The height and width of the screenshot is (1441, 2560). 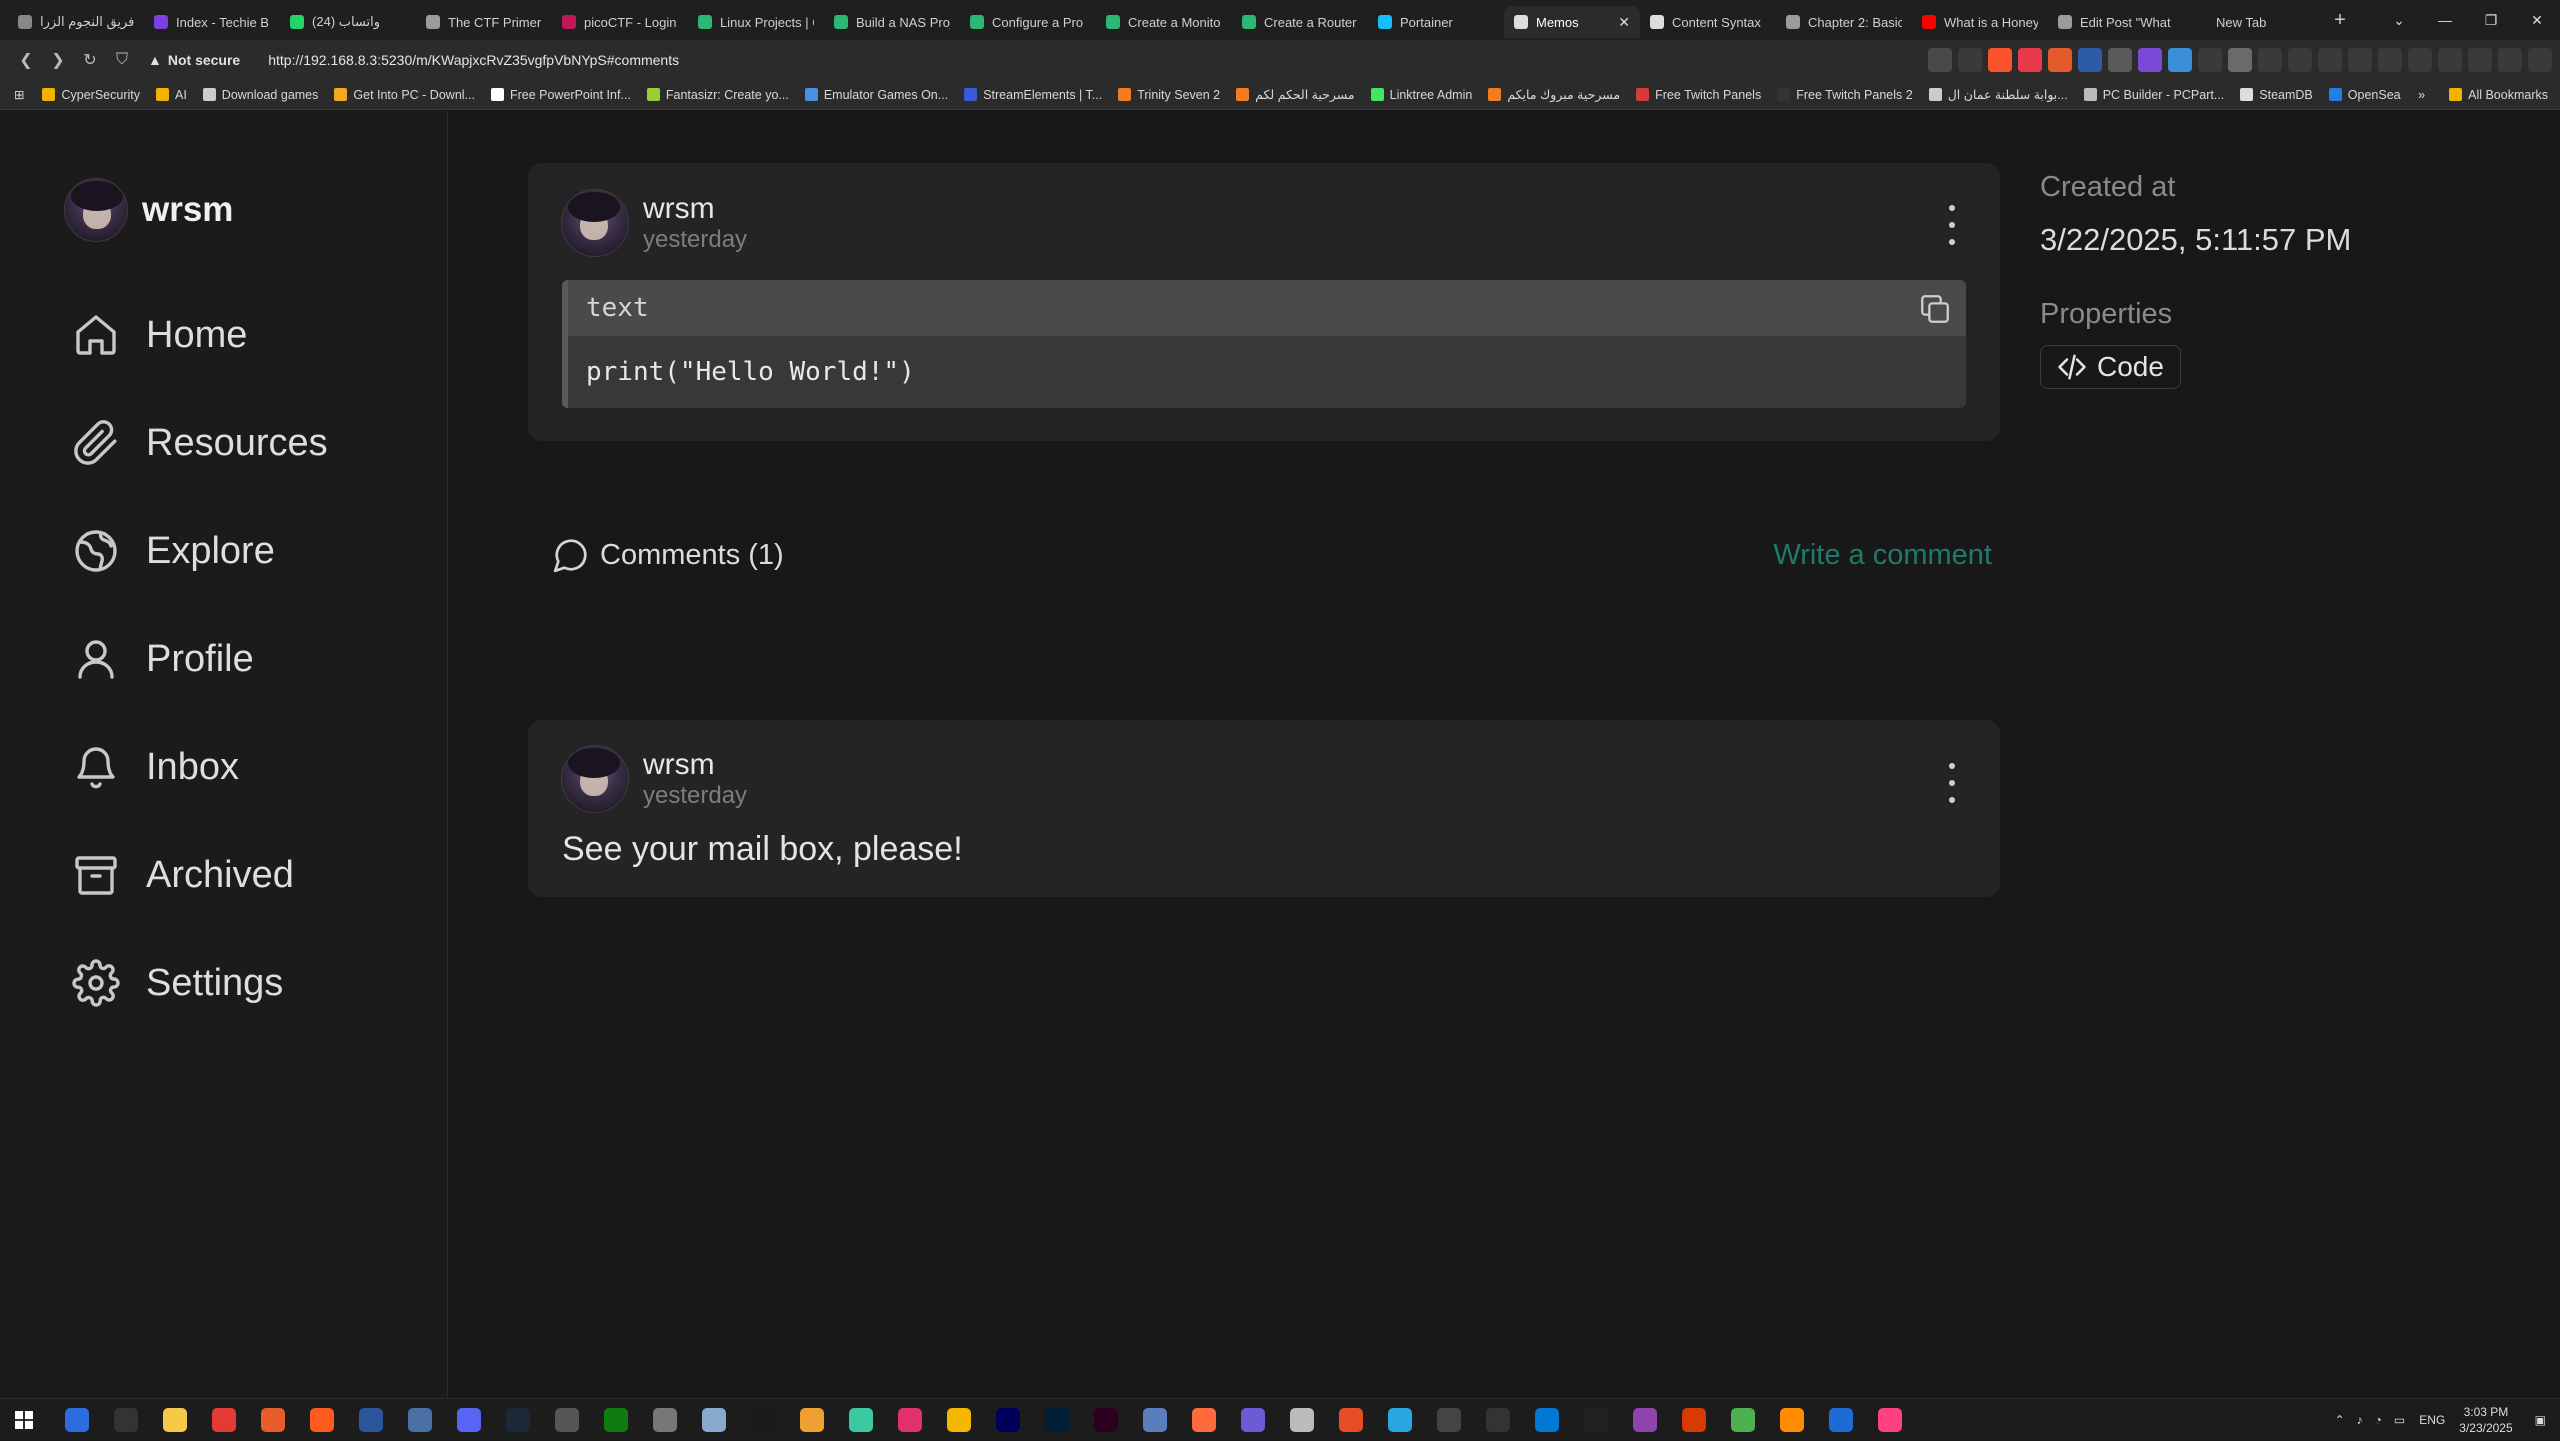 What do you see at coordinates (2340, 1420) in the screenshot?
I see `tray-overflow-chevron-icon: ⌃` at bounding box center [2340, 1420].